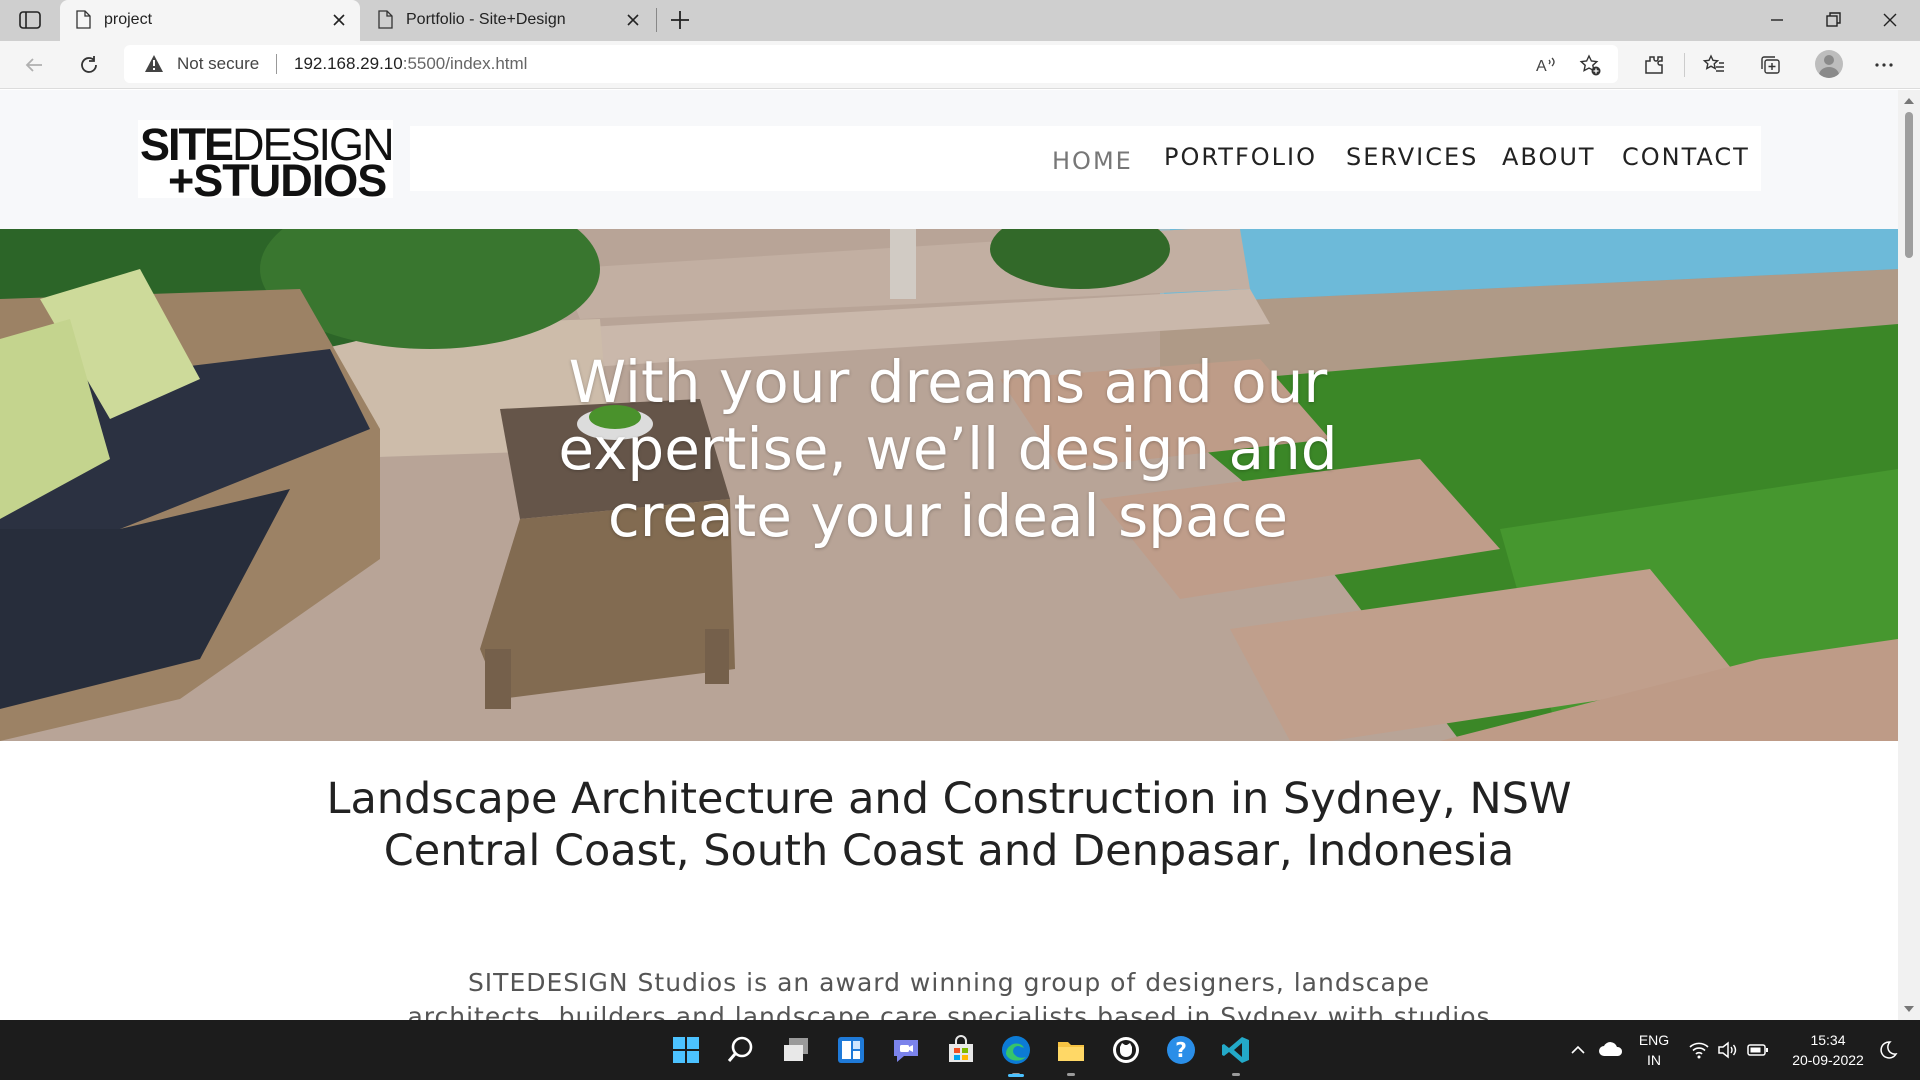 Image resolution: width=1920 pixels, height=1080 pixels. I want to click on help-icon: ?, so click(1181, 1050).